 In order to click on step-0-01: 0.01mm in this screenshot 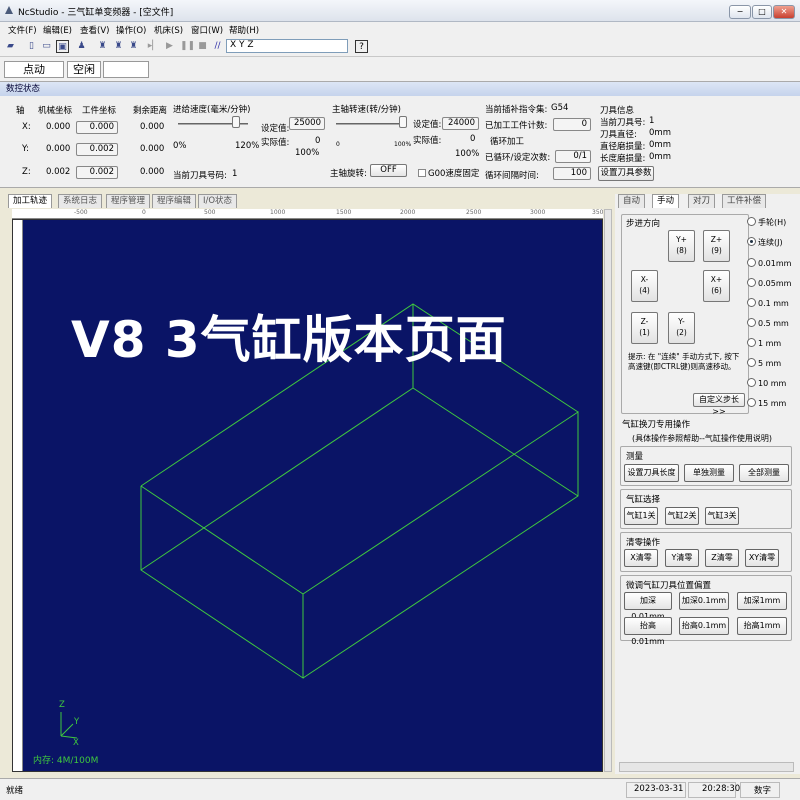, I will do `click(769, 263)`.